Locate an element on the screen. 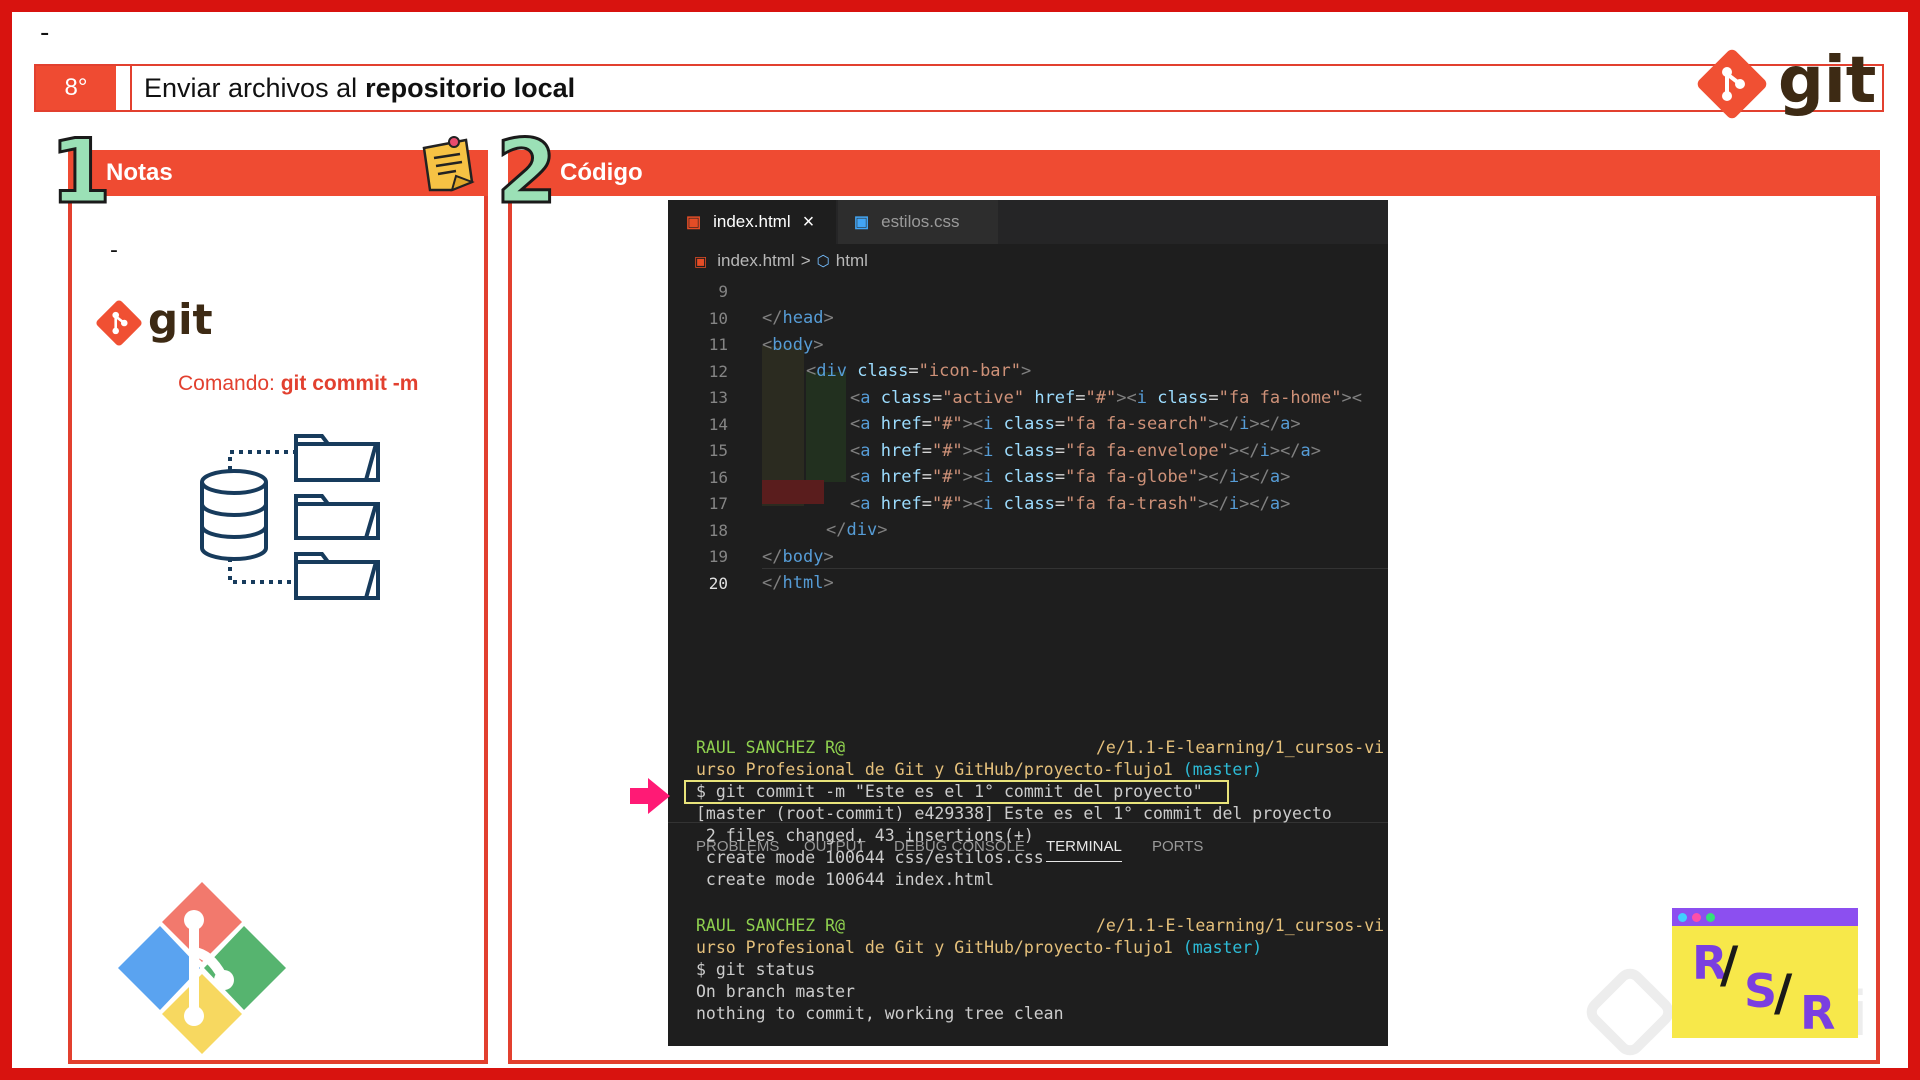 The image size is (1920, 1080). terminal-output: 2 files changed, 43 insertions(+) is located at coordinates (865, 835).